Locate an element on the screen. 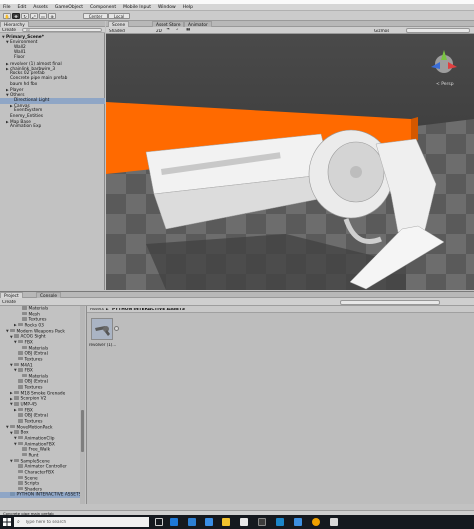 The height and width of the screenshot is (529, 474). breadcrumb-current-folder: PYTHON INTERACTIVE ASSETS is located at coordinates (148, 310).